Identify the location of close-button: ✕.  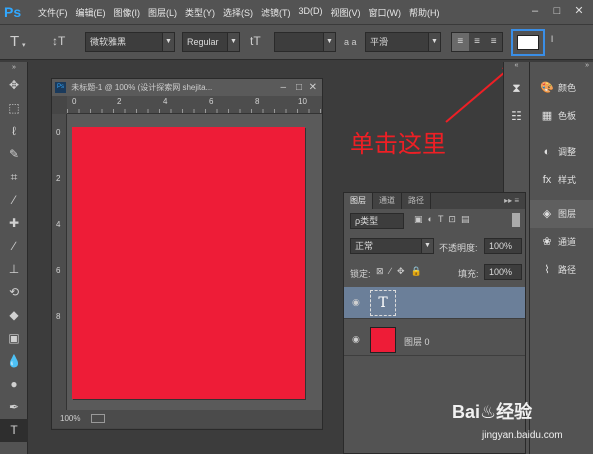
(579, 11).